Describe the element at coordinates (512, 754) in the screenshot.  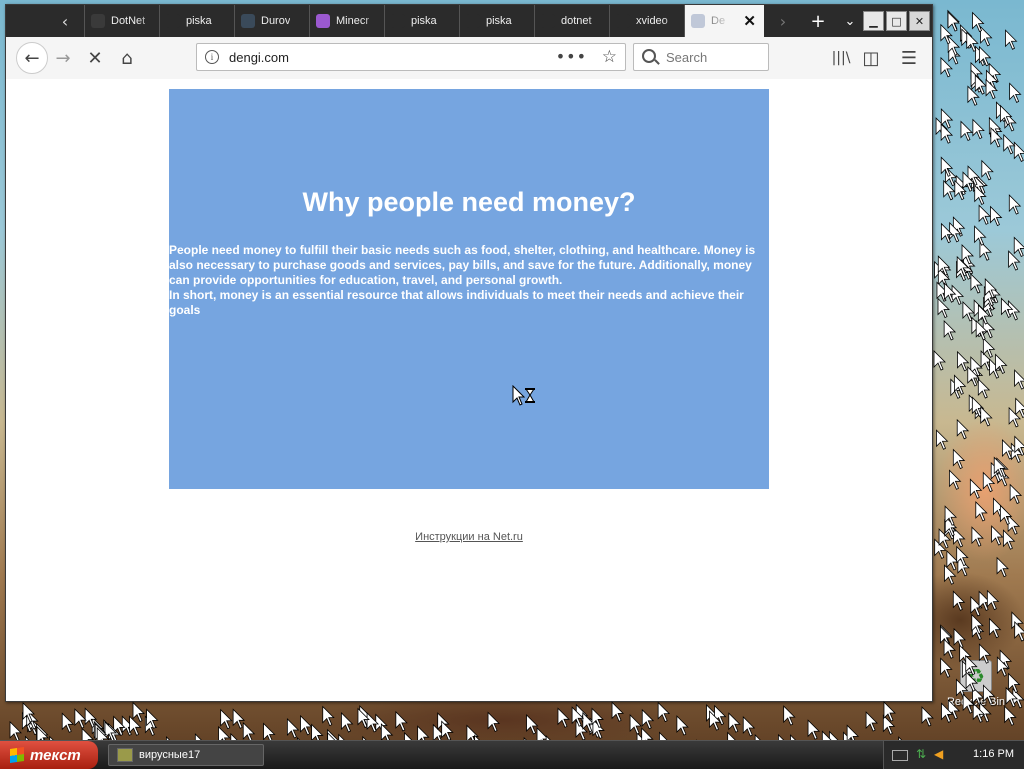
I see `taskbar: текст вирусные17 ⇅ ◀ 1:16 PM` at that location.